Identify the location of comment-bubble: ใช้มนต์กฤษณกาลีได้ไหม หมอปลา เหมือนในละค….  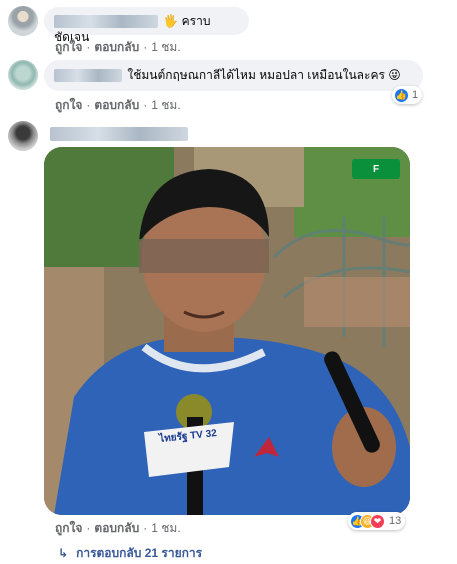
(233, 75).